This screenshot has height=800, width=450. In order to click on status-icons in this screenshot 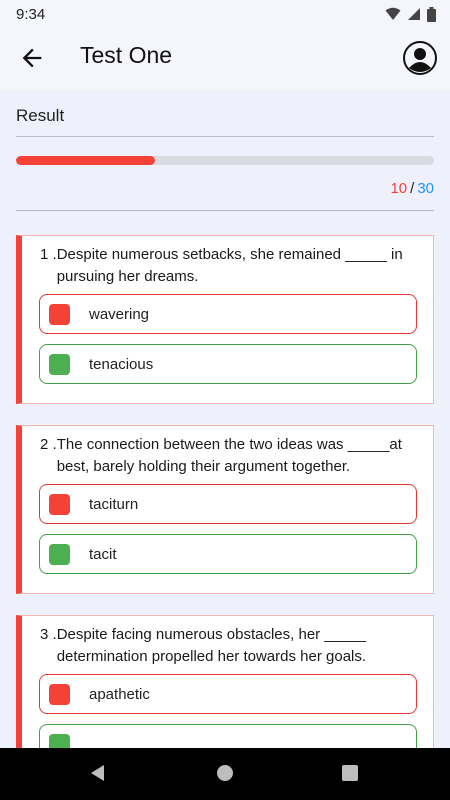, I will do `click(410, 14)`.